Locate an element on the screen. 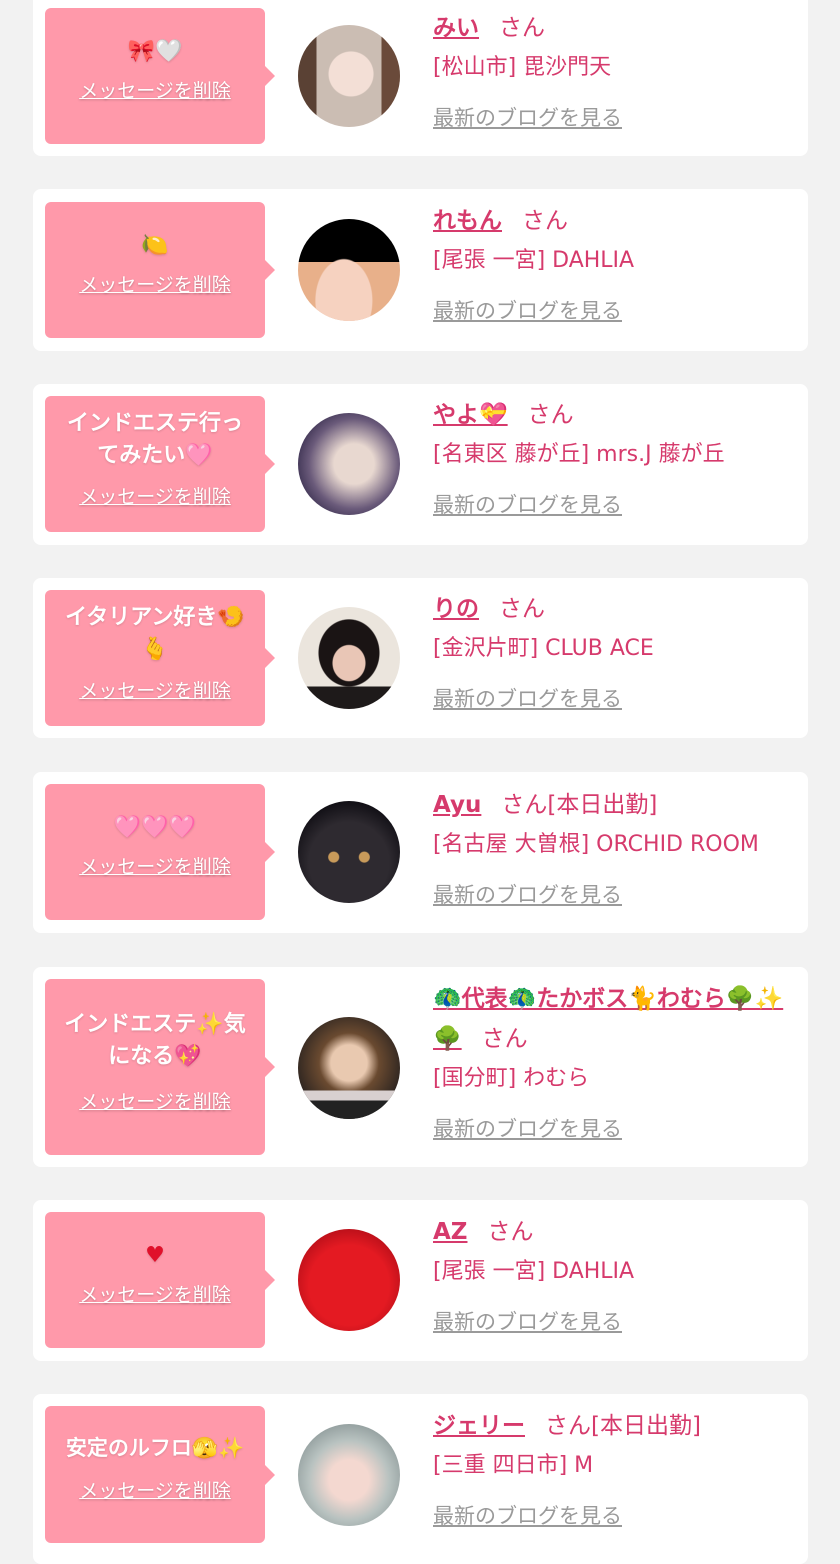 The height and width of the screenshot is (1564, 840). shop-location: [三重 四日市] M is located at coordinates (513, 1465).